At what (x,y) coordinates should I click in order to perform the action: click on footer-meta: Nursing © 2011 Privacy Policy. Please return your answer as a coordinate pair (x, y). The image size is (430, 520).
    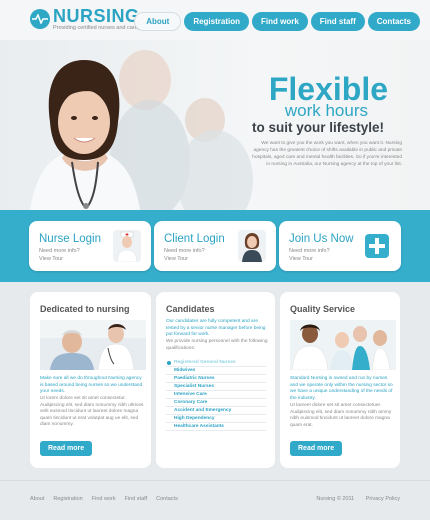
    Looking at the image, I should click on (353, 499).